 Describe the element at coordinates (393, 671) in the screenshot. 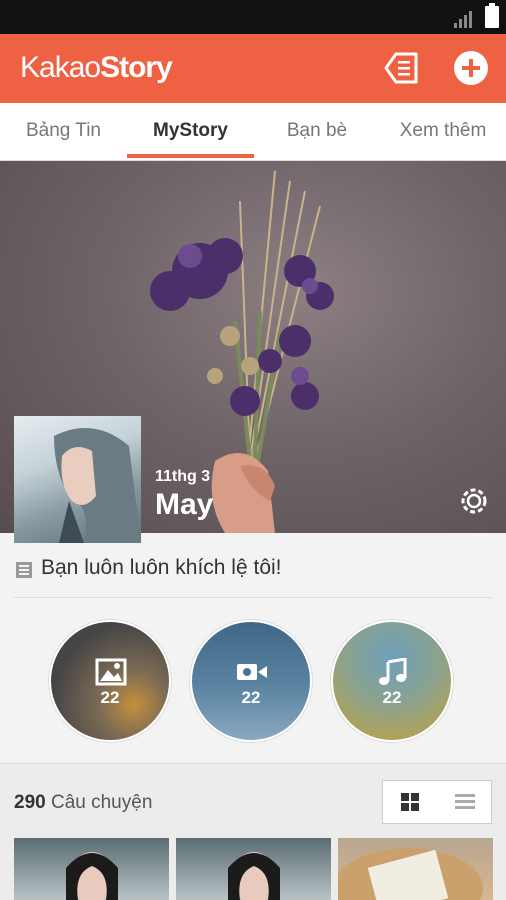

I see `music-icon` at that location.